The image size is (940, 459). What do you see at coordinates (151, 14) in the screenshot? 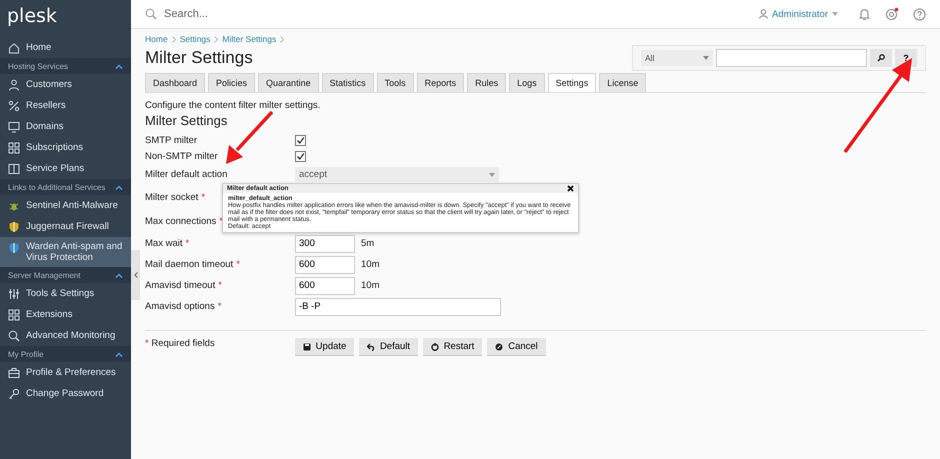
I see `search-icon` at bounding box center [151, 14].